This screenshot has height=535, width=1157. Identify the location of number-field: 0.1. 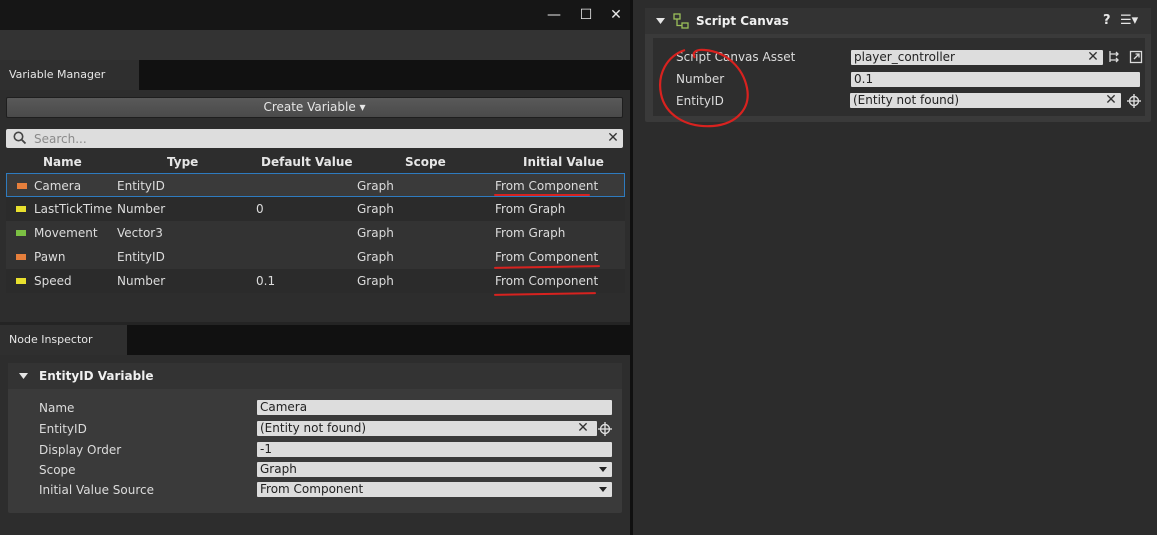
(995, 79).